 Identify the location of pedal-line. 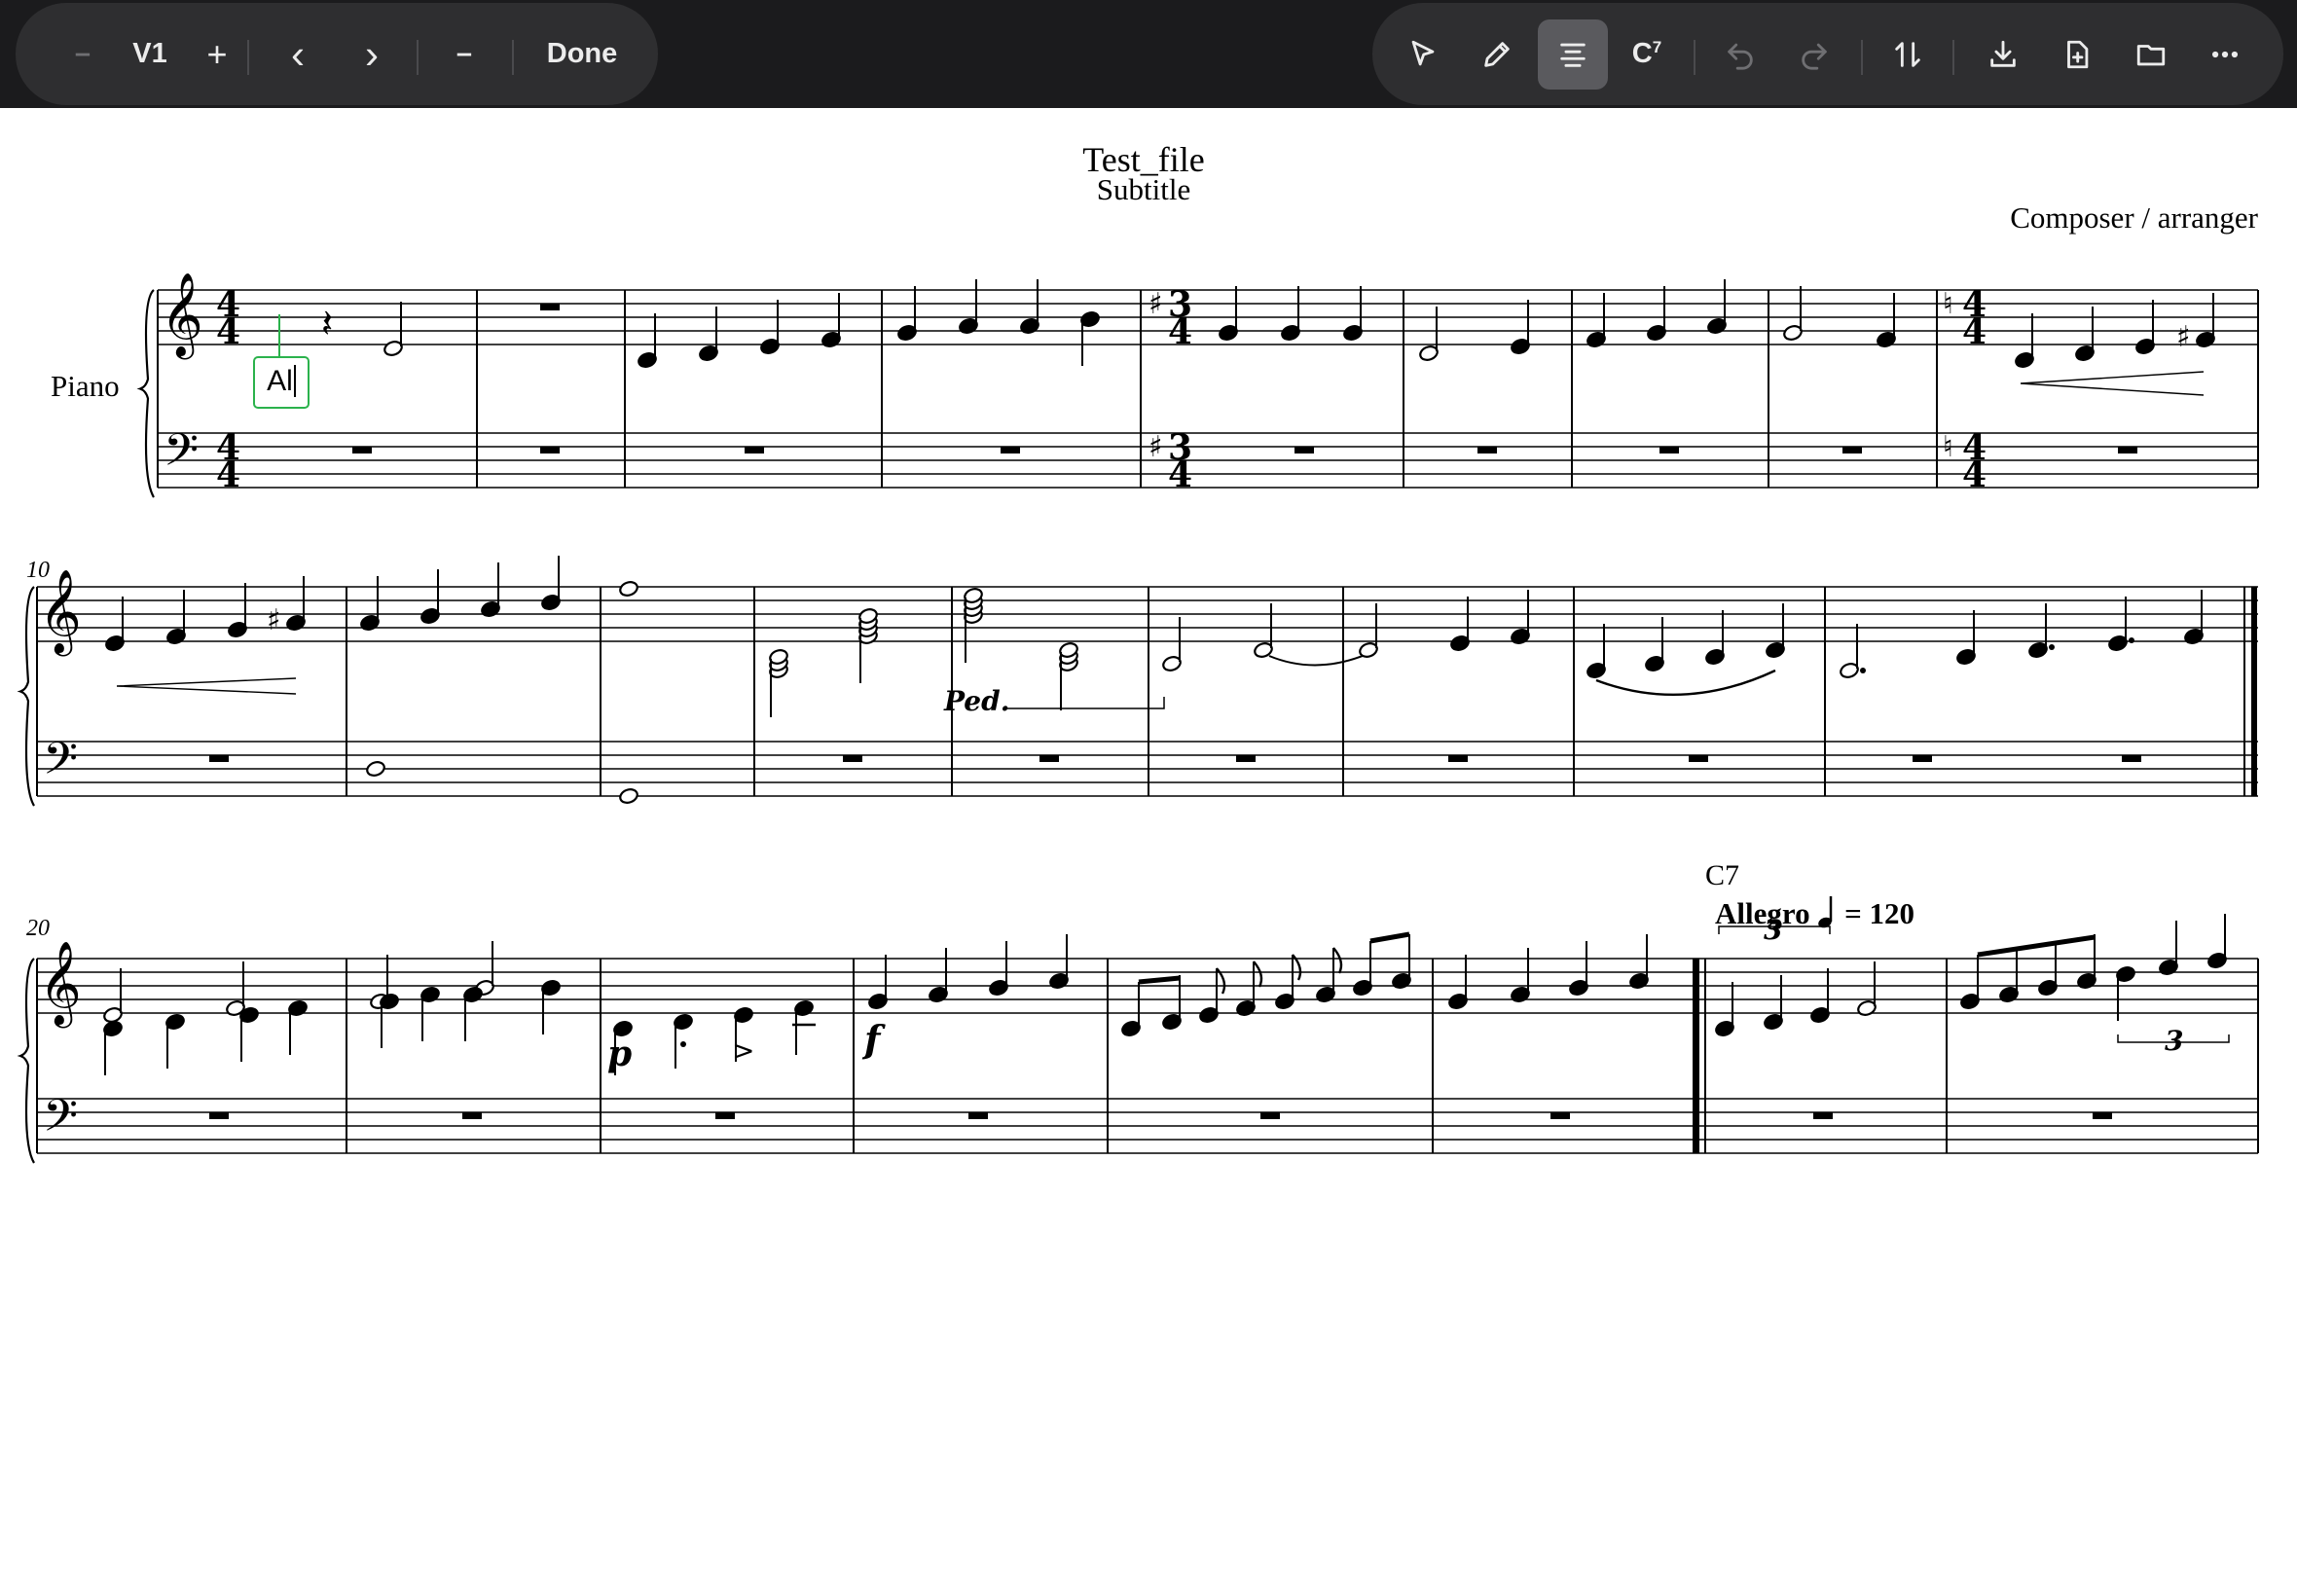
(1084, 703).